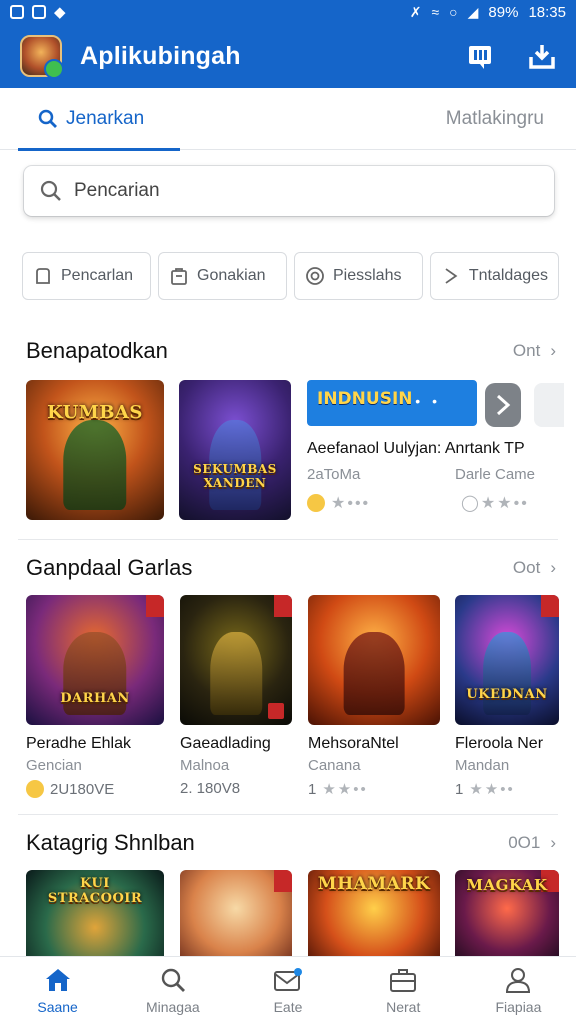 The image size is (576, 1024). Describe the element at coordinates (205, 765) in the screenshot. I see `game-publisher: Malnoa` at that location.